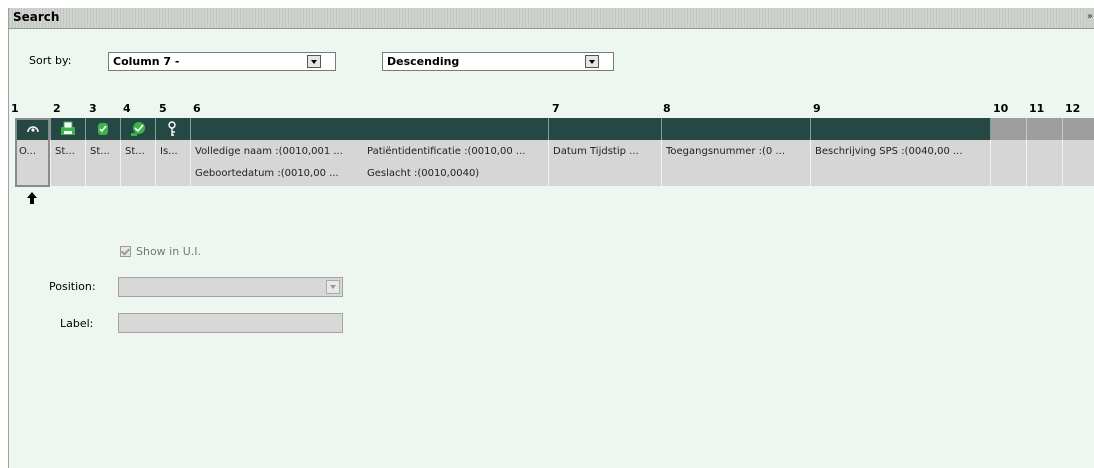  What do you see at coordinates (57, 108) in the screenshot?
I see `column-number: 2` at bounding box center [57, 108].